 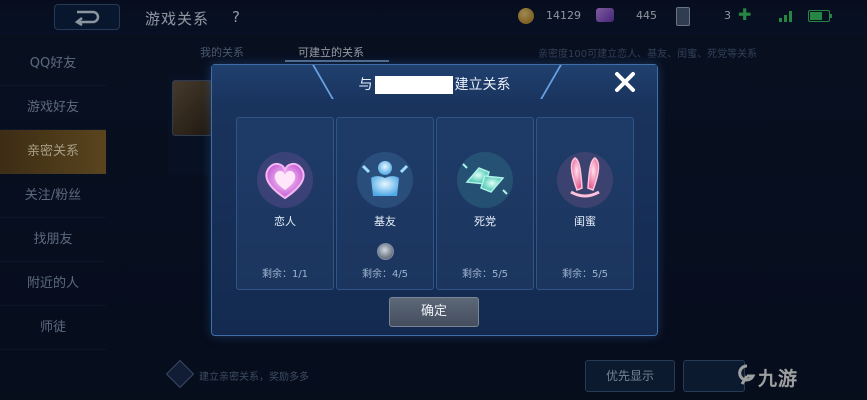 I want to click on heart-icon, so click(x=285, y=180).